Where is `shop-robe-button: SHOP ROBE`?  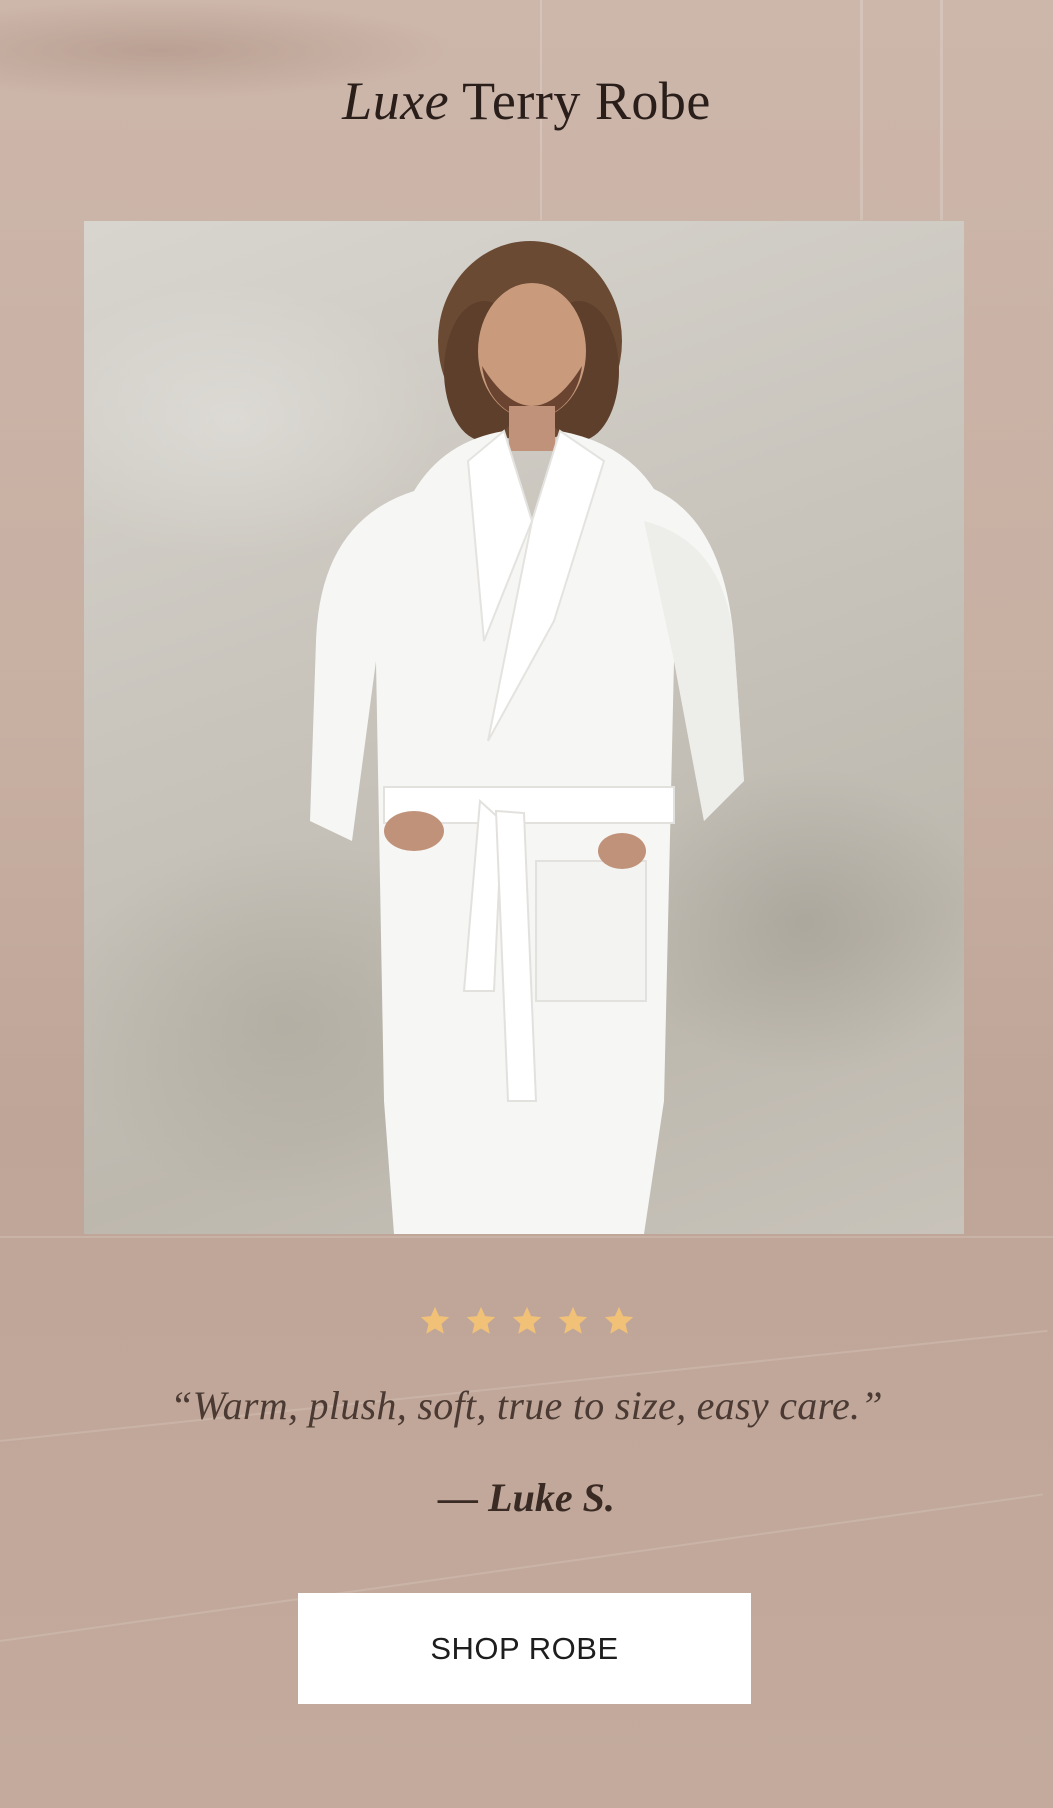
shop-robe-button: SHOP ROBE is located at coordinates (524, 1648).